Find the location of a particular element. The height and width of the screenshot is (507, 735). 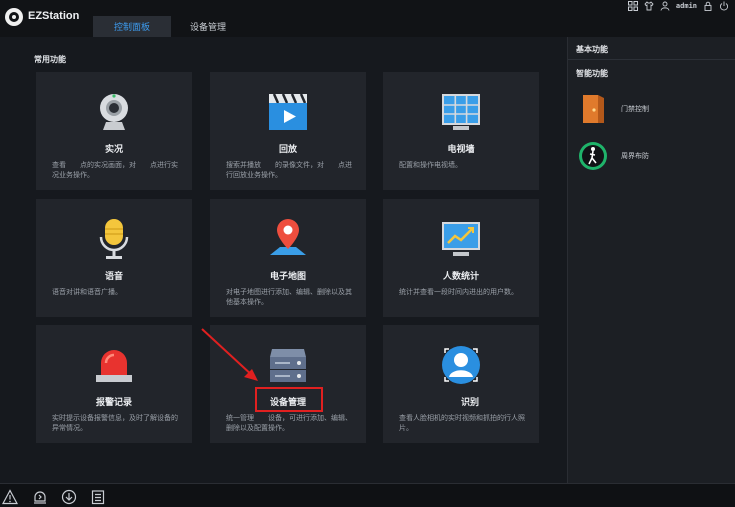

card-description: 语音对讲和语音广播。 is located at coordinates (87, 292).